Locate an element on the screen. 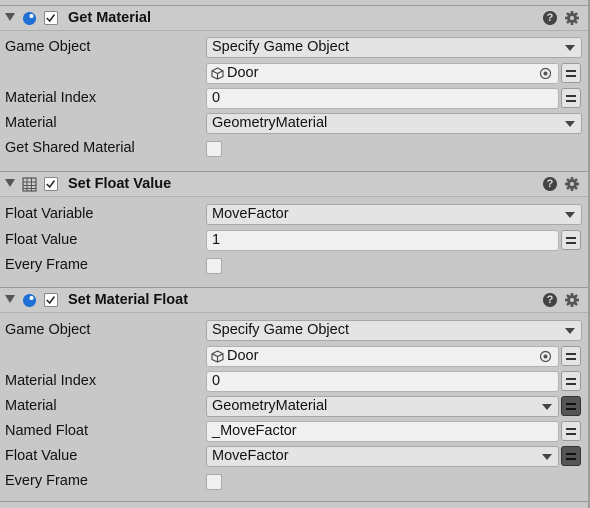  get-shared-material-checkbox is located at coordinates (214, 149).